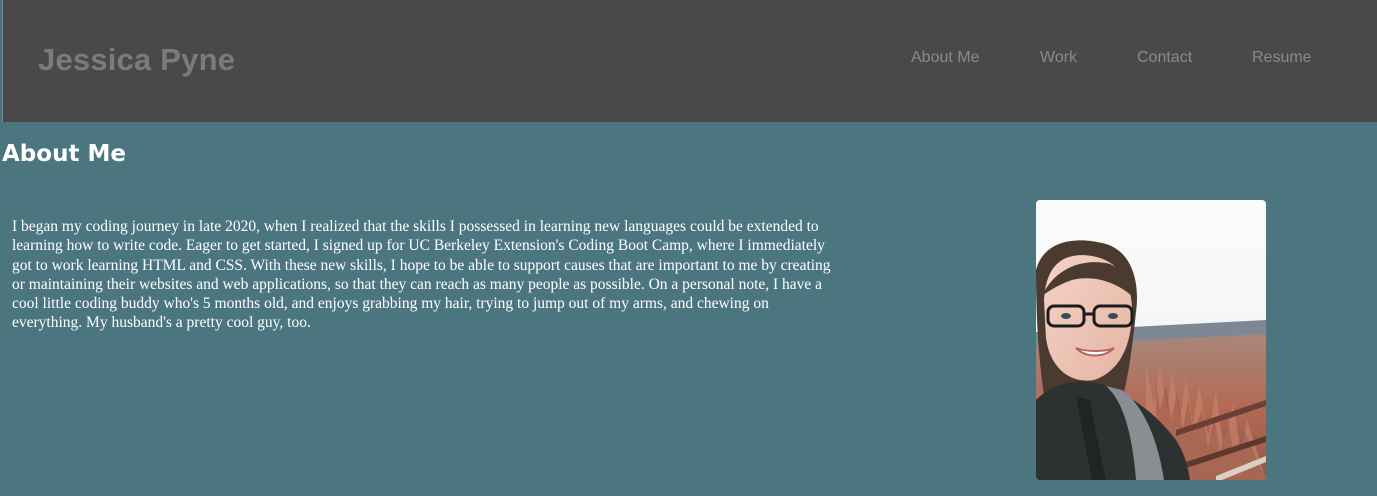 The height and width of the screenshot is (496, 1377). What do you see at coordinates (1282, 58) in the screenshot?
I see `nav-link-resume: Resume` at bounding box center [1282, 58].